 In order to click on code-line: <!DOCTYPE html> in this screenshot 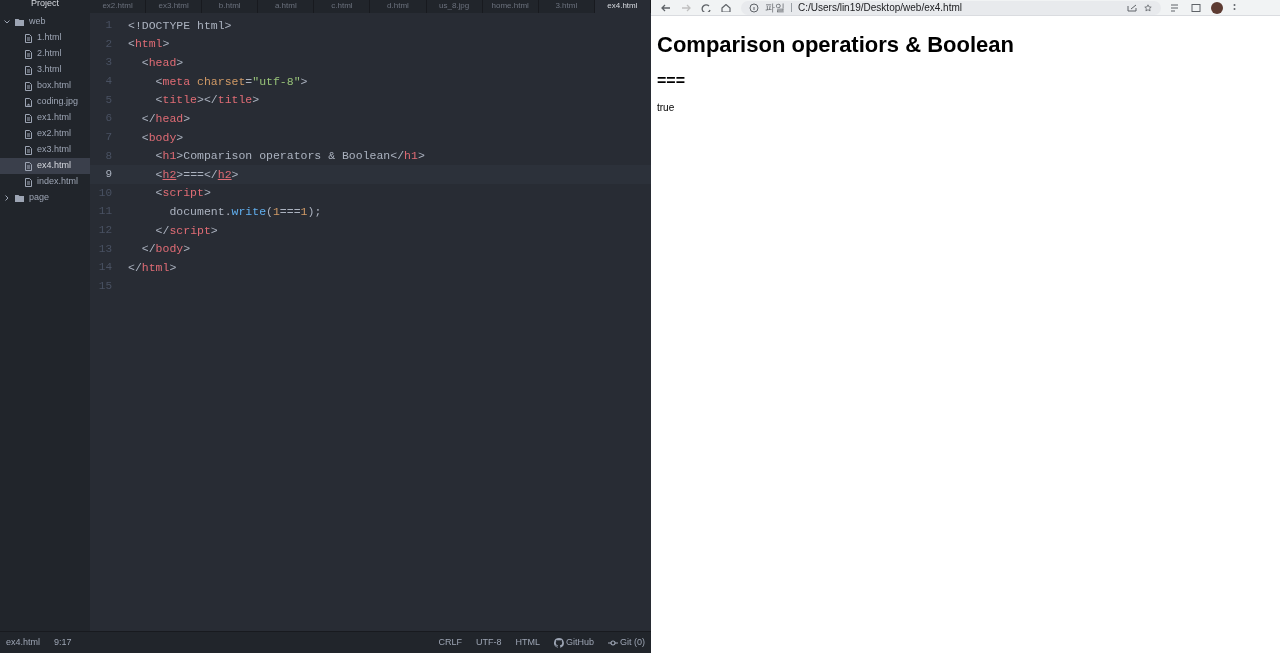, I will do `click(180, 25)`.